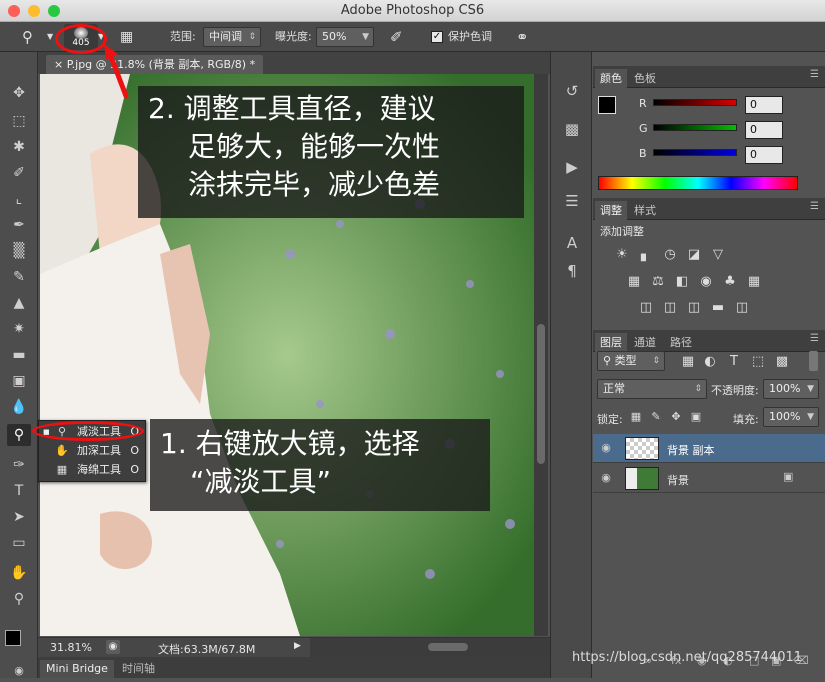  What do you see at coordinates (19, 599) in the screenshot?
I see `zoom-tool-icon: ⚲` at bounding box center [19, 599].